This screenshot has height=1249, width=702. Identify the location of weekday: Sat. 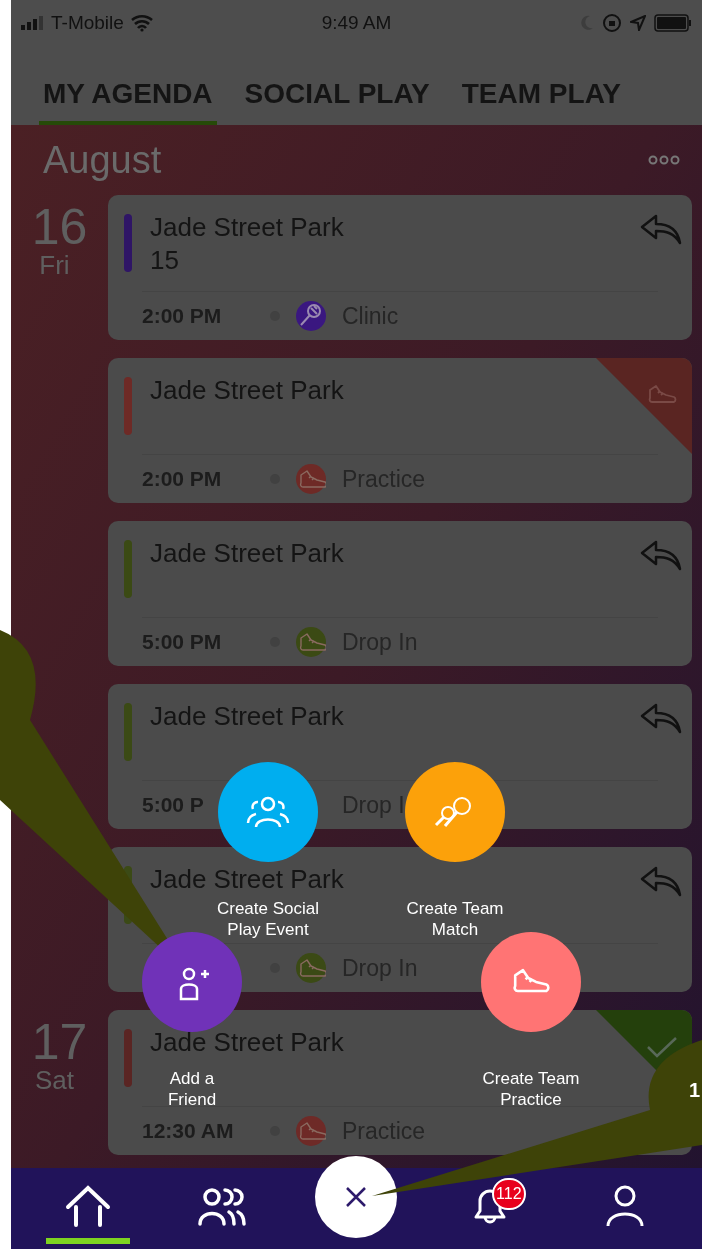
(54, 1080).